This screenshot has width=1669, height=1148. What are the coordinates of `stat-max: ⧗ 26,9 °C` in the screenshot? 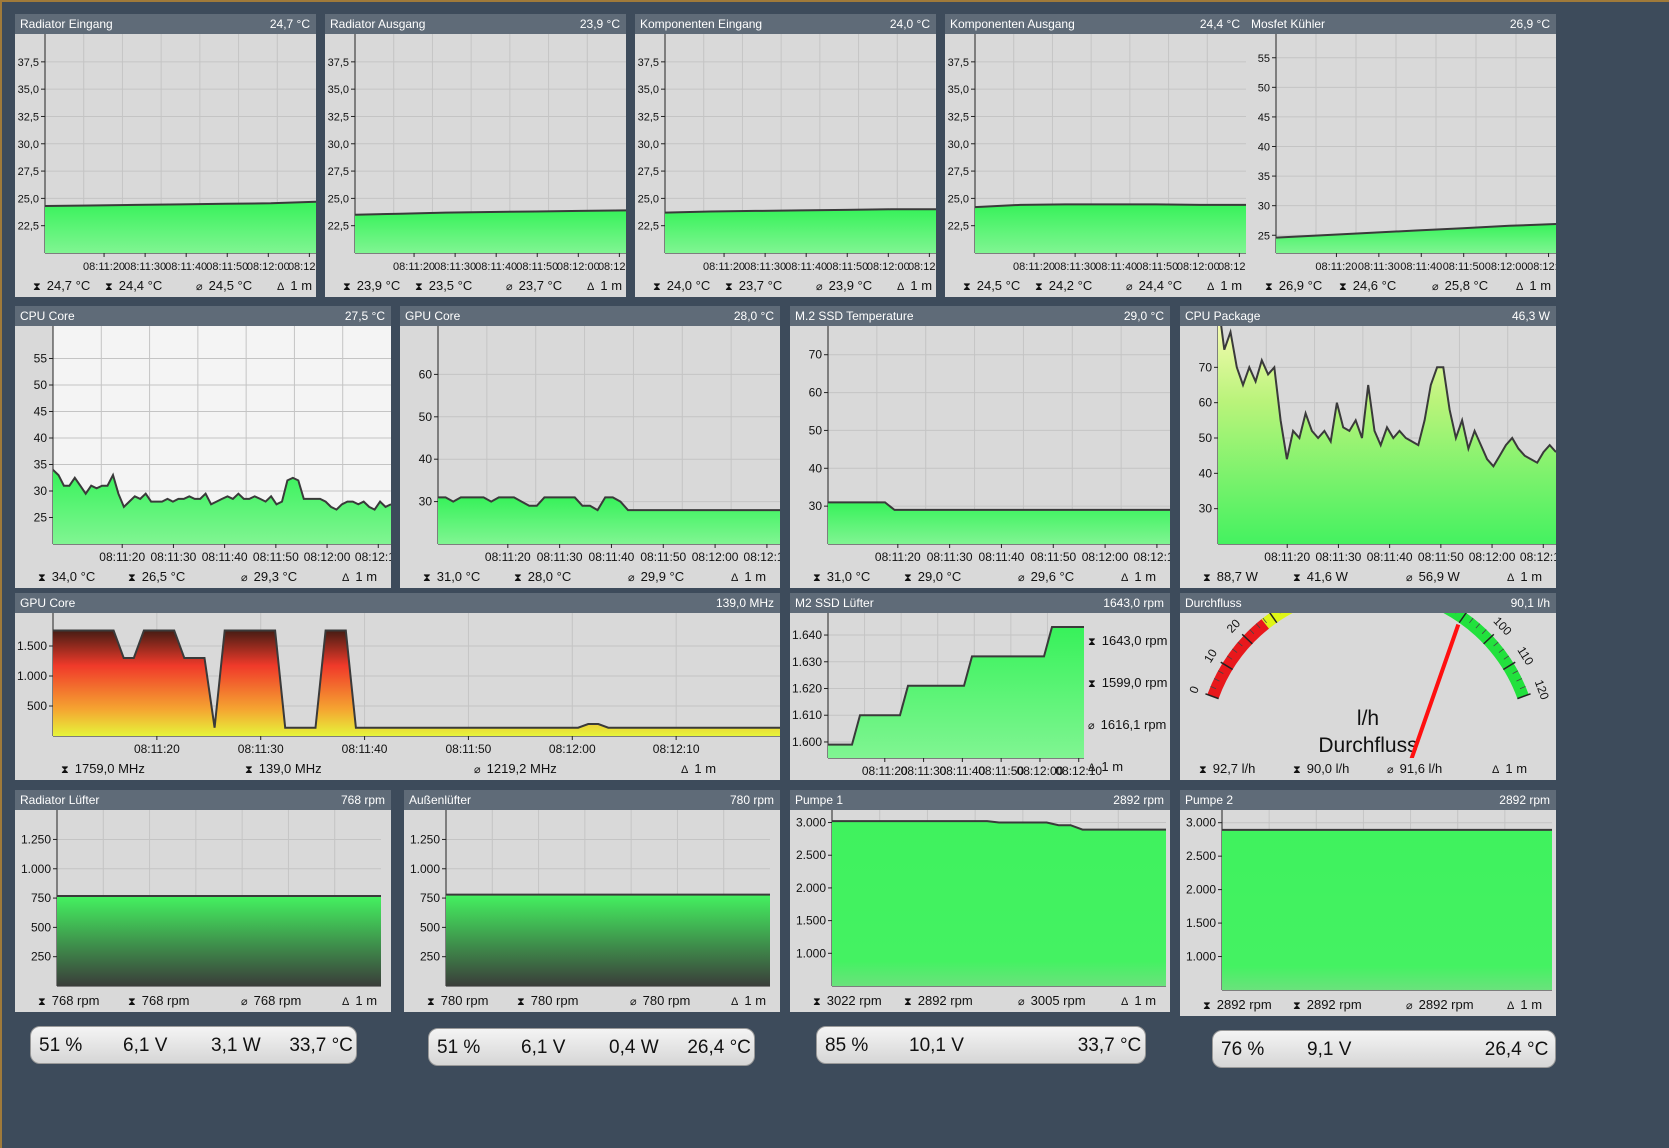 It's located at (1293, 286).